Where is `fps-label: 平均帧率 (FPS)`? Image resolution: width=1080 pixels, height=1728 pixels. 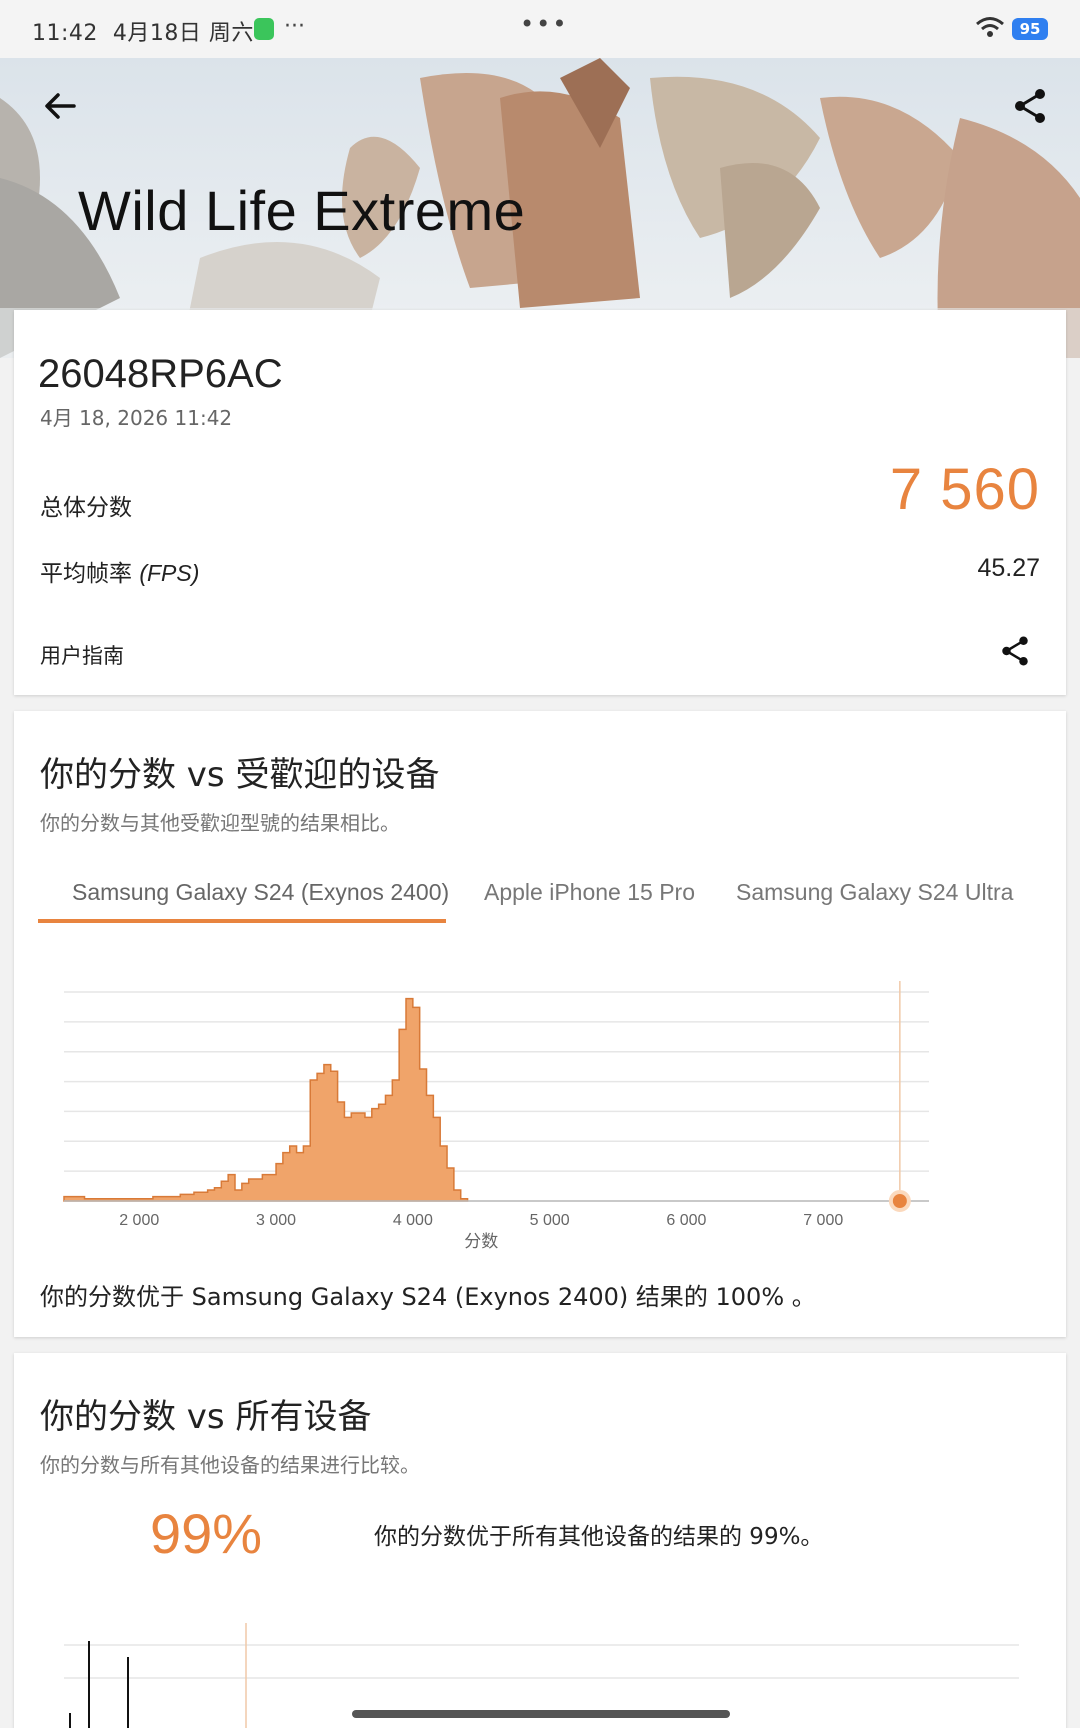 fps-label: 平均帧率 (FPS) is located at coordinates (120, 573).